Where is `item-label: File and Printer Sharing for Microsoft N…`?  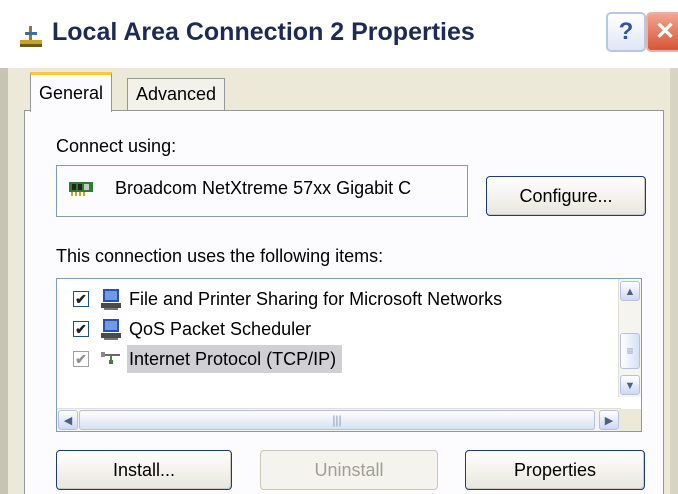
item-label: File and Printer Sharing for Microsoft N… is located at coordinates (316, 299).